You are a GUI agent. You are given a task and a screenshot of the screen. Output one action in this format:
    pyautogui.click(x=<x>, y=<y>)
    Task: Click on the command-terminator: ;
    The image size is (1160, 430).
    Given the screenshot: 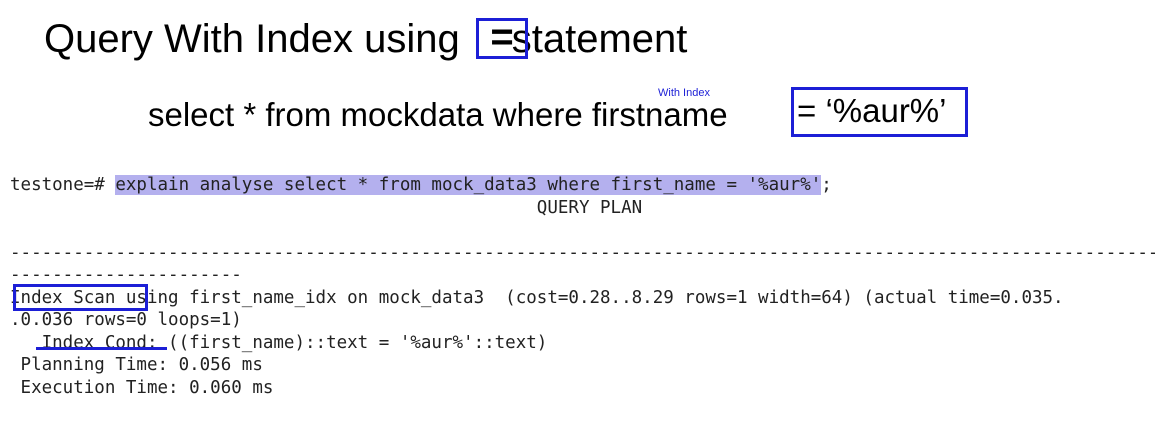 What is the action you would take?
    pyautogui.click(x=826, y=185)
    